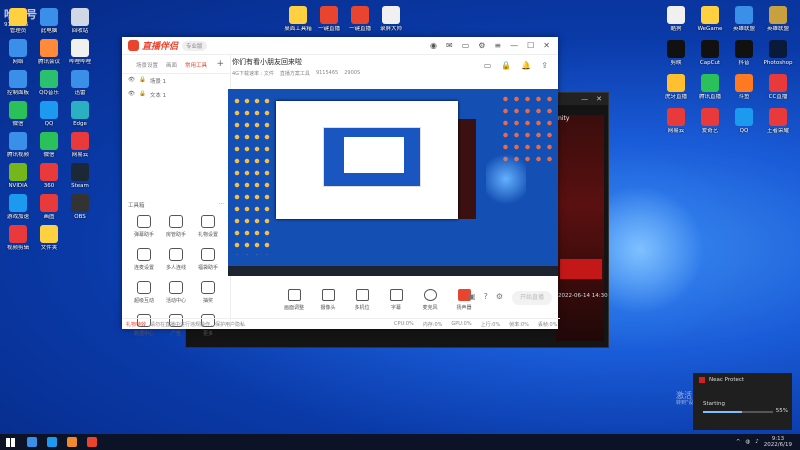  I want to click on desktop-icon: OBS, so click(80, 207).